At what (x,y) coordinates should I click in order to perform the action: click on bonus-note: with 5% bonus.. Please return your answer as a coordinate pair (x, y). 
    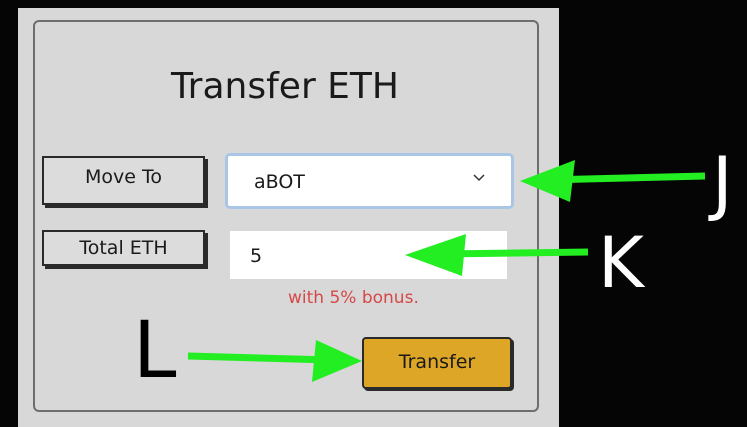
    Looking at the image, I should click on (353, 298).